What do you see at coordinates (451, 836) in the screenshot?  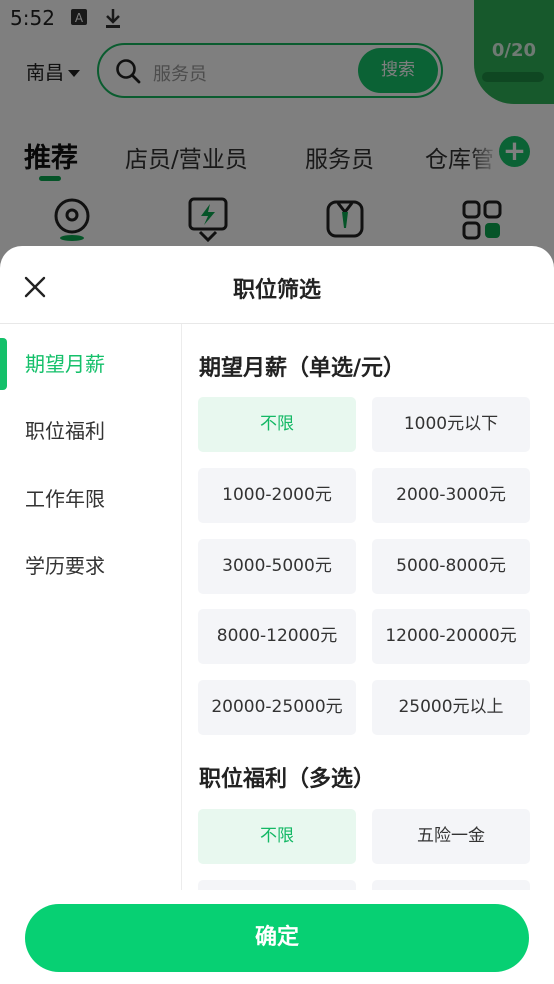 I see `benefit-option: 五险一金` at bounding box center [451, 836].